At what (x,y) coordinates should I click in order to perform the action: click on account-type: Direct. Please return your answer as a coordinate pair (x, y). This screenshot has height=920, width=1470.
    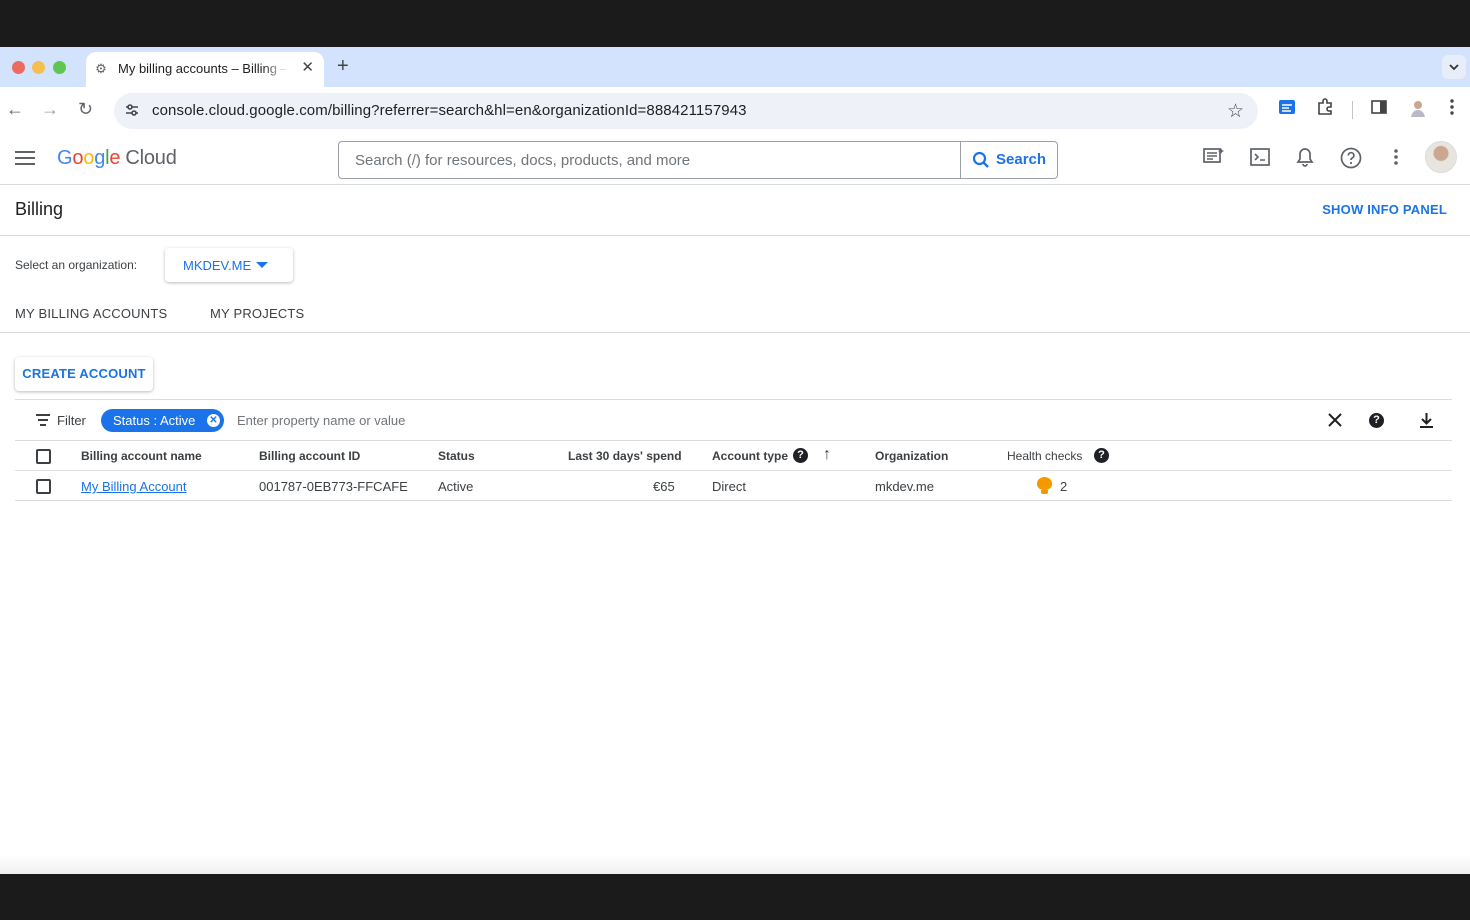
    Looking at the image, I should click on (729, 486).